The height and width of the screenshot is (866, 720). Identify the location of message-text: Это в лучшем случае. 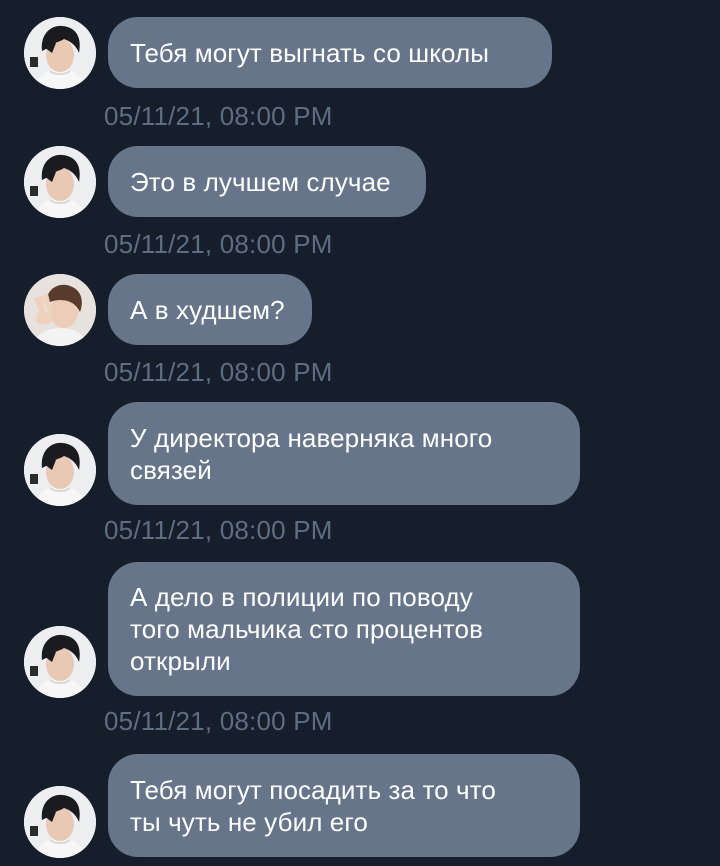
(260, 181).